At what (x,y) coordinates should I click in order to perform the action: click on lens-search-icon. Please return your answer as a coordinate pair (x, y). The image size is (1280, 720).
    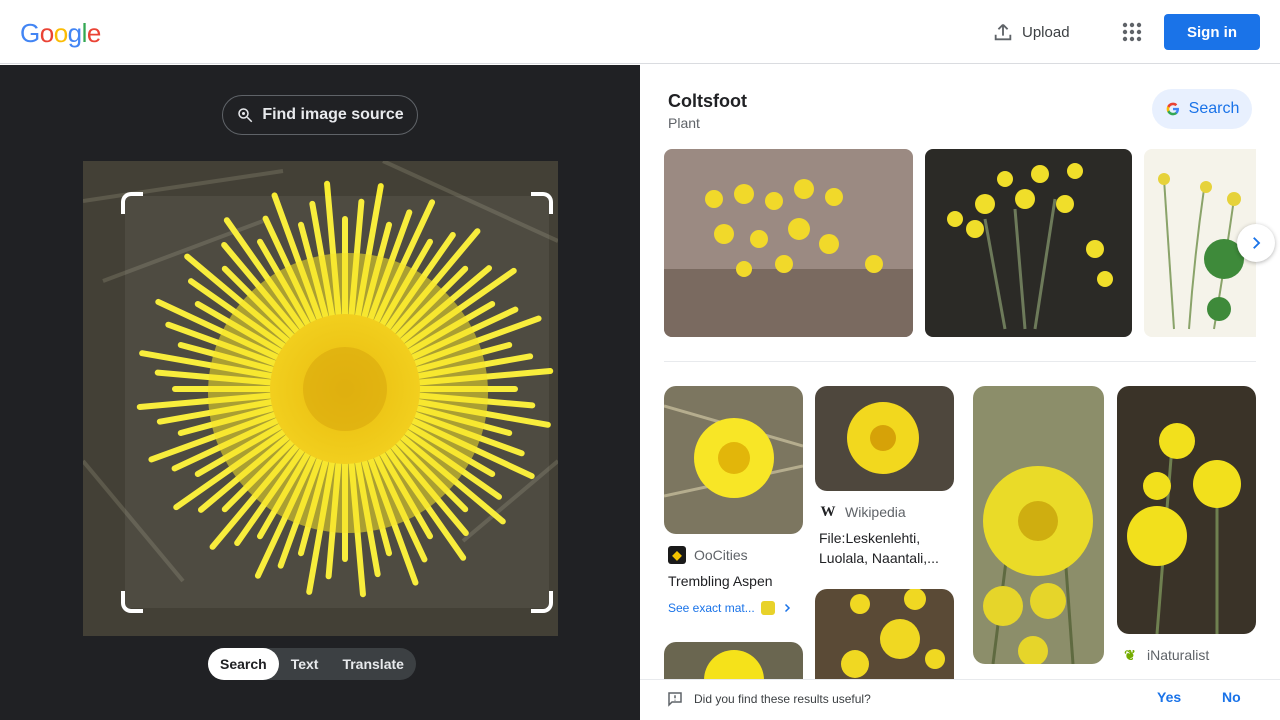
    Looking at the image, I should click on (245, 115).